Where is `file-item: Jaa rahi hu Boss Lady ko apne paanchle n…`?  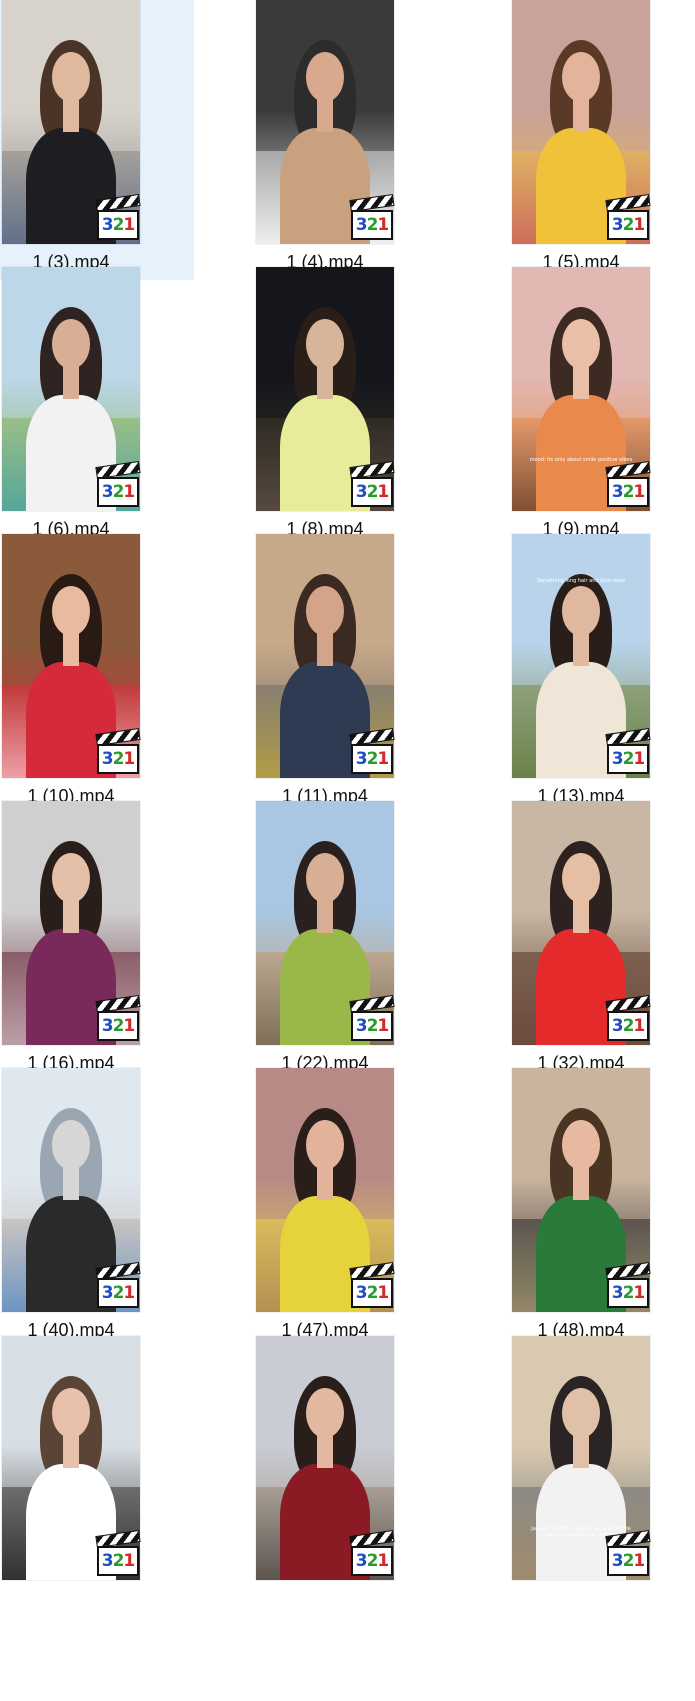
file-item: Jaa rahi hu Boss Lady ko apne paanchle n… is located at coordinates (573, 1476).